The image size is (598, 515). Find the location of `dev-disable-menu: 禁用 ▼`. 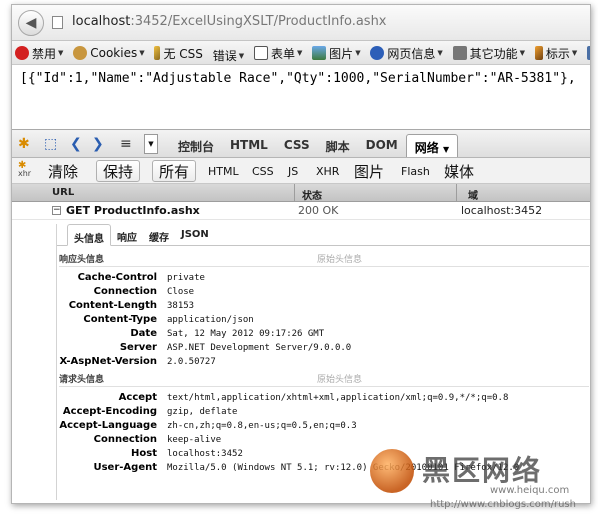

dev-disable-menu: 禁用 ▼ is located at coordinates (39, 52).